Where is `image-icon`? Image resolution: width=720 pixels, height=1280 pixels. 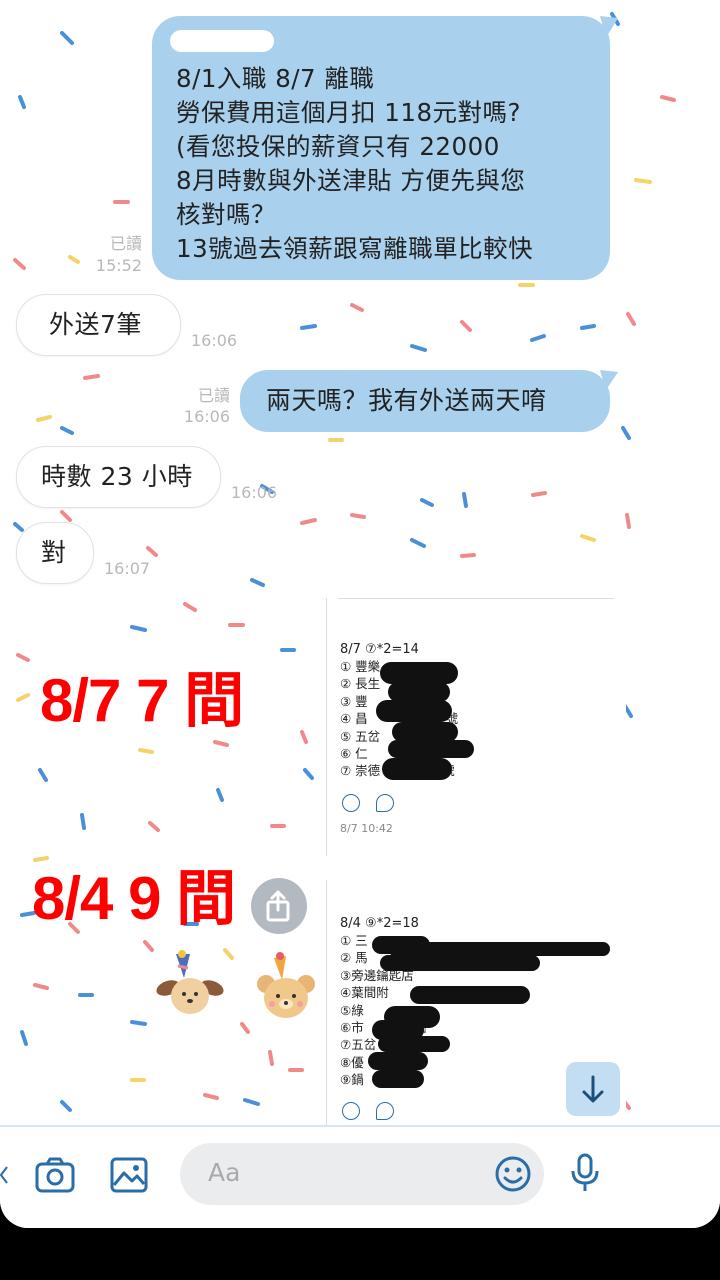 image-icon is located at coordinates (129, 1175).